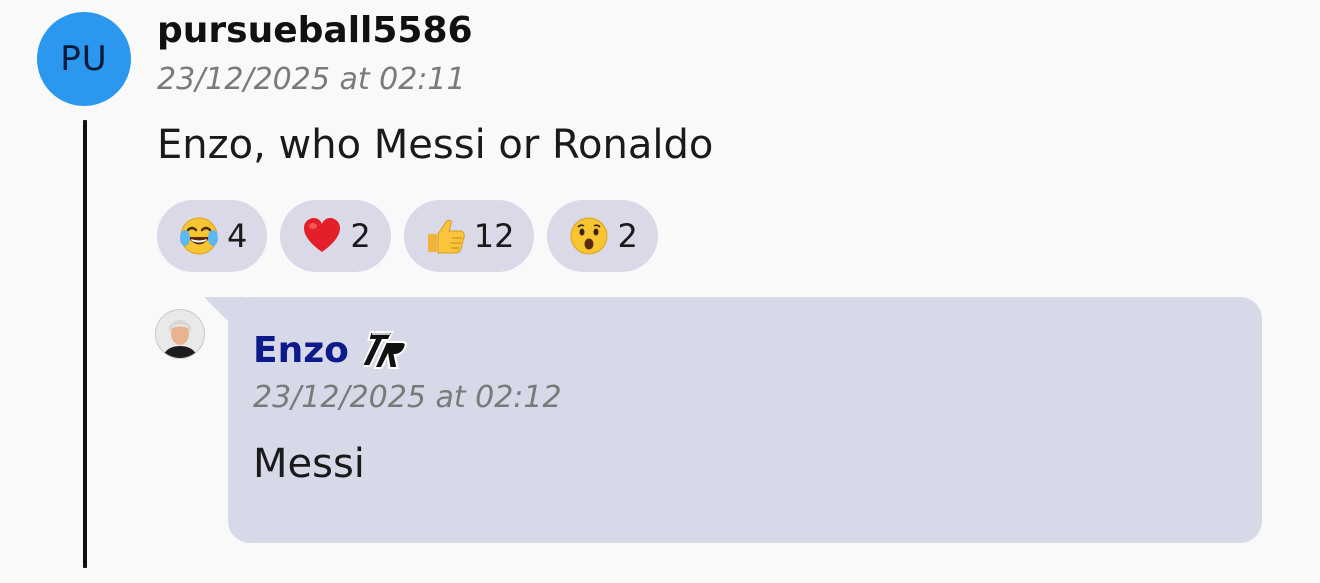 The image size is (1320, 583). I want to click on comment-username: pursueball5586, so click(315, 30).